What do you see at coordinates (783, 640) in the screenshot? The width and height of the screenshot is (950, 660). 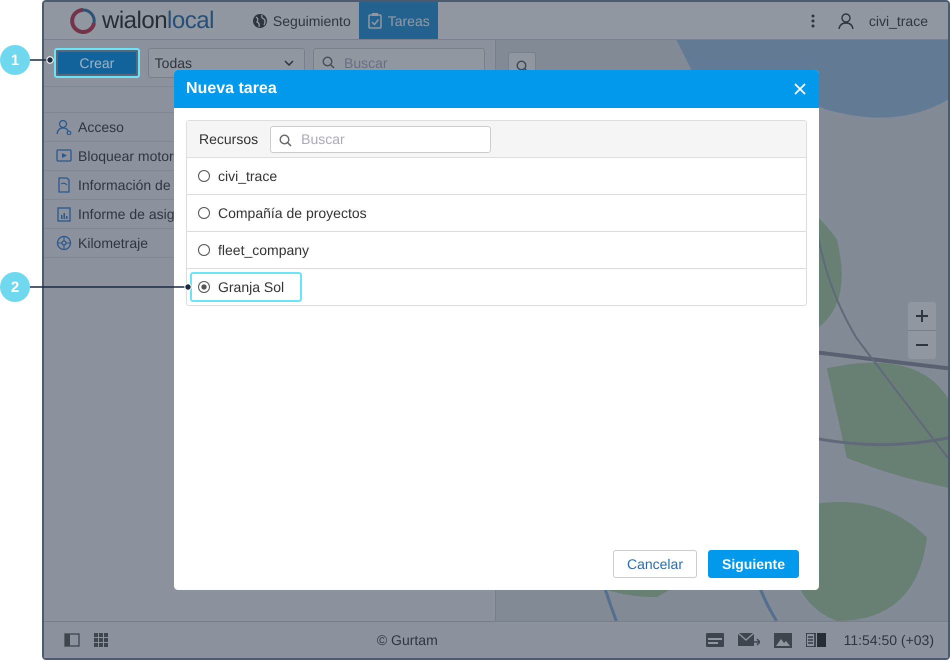 I see `image-icon` at bounding box center [783, 640].